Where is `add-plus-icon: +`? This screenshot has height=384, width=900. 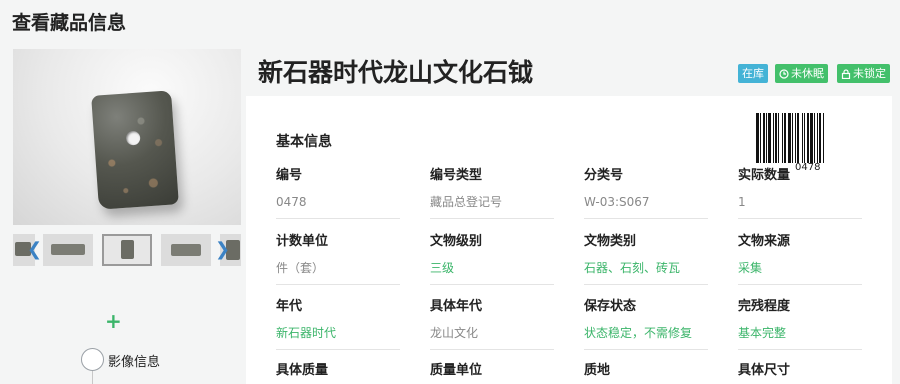 add-plus-icon: + is located at coordinates (113, 321).